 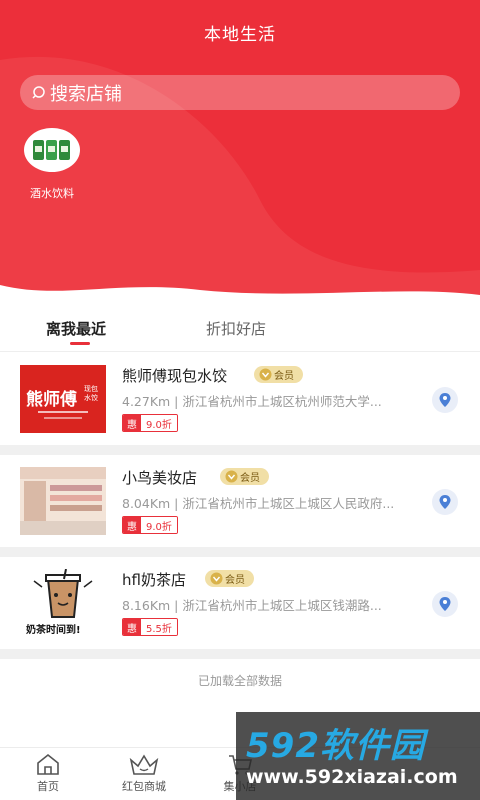 I want to click on store-name: hfl奶茶店, so click(x=154, y=580).